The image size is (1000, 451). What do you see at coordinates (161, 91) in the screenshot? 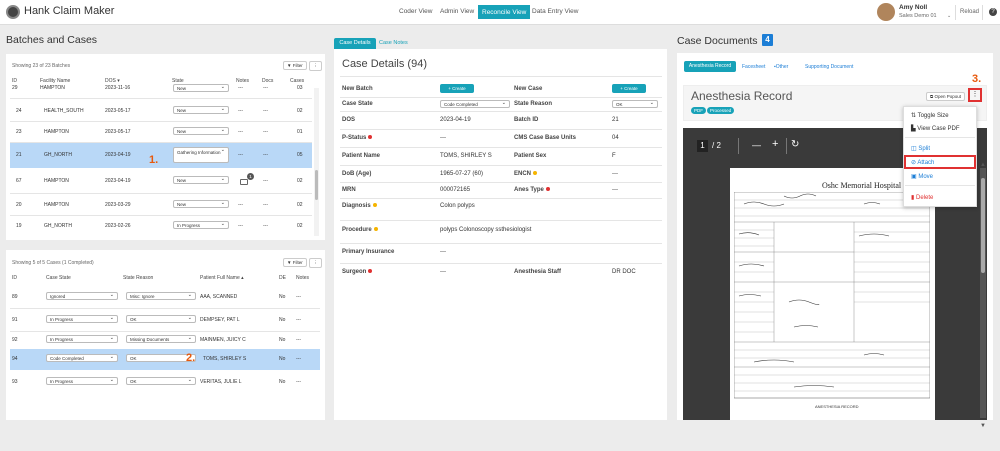
I see `table-row: 29 HAMPTON 2023-11-16 New --- --- 03` at bounding box center [161, 91].